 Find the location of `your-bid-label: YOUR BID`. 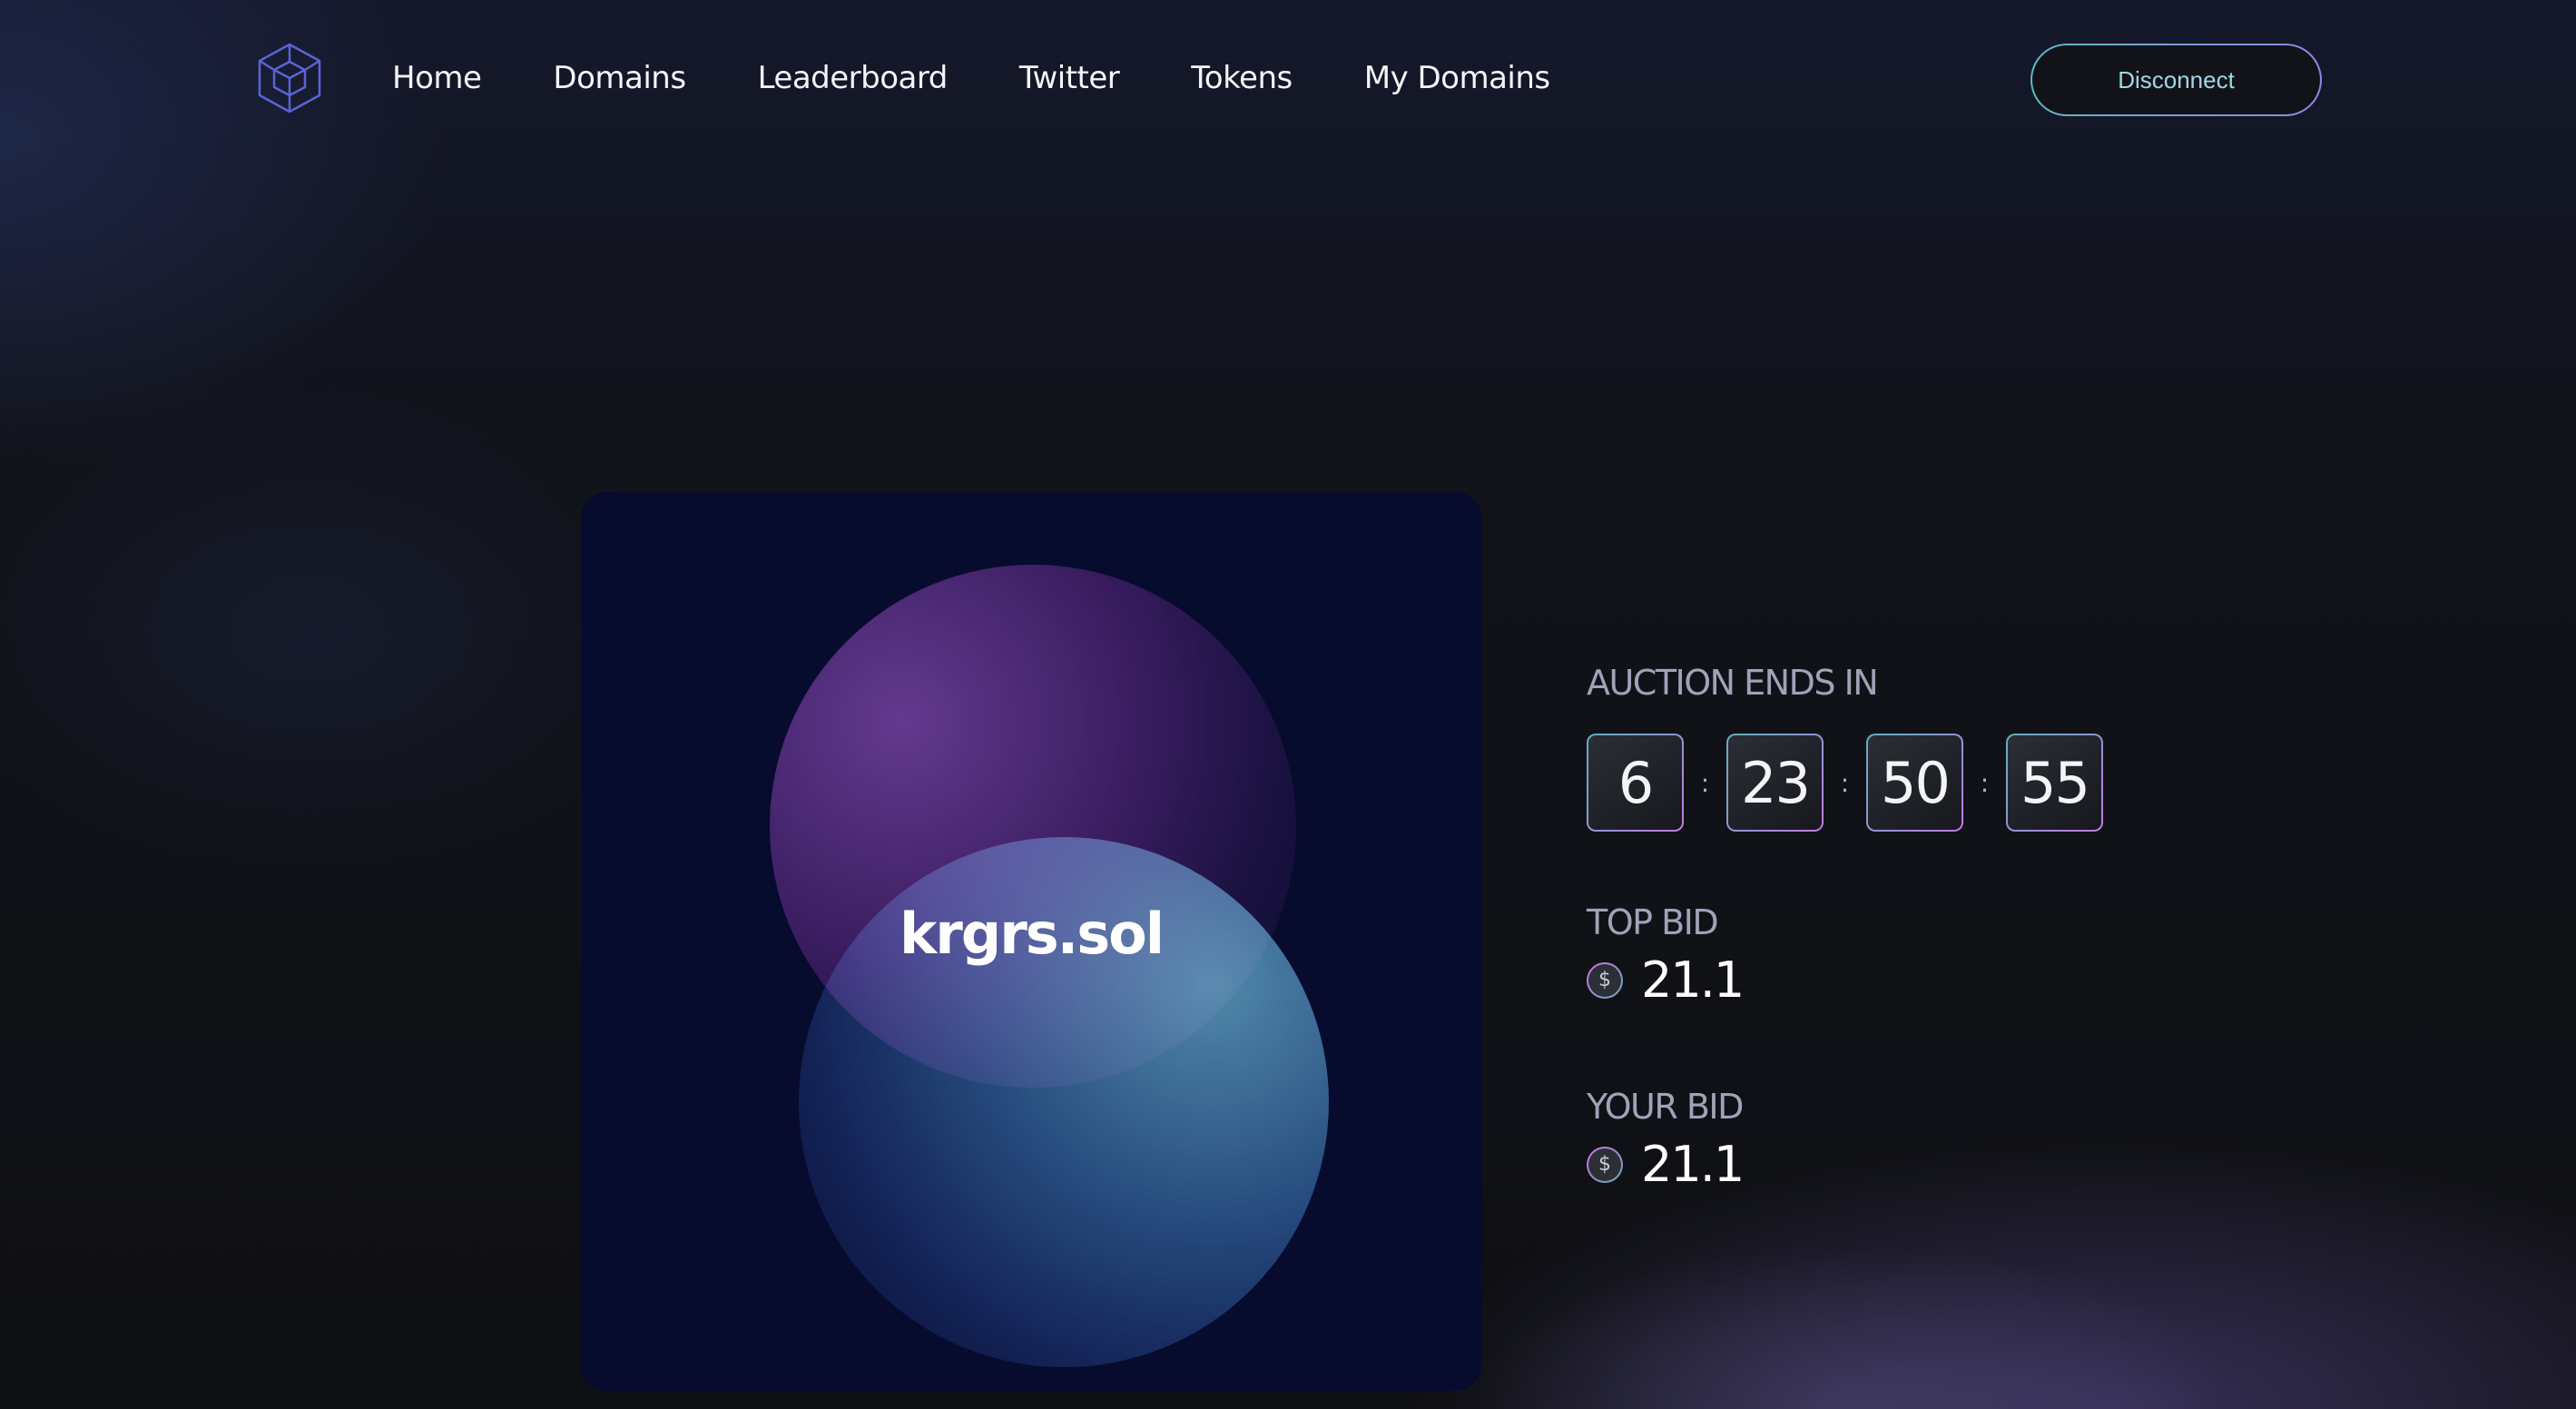

your-bid-label: YOUR BID is located at coordinates (1665, 1107).